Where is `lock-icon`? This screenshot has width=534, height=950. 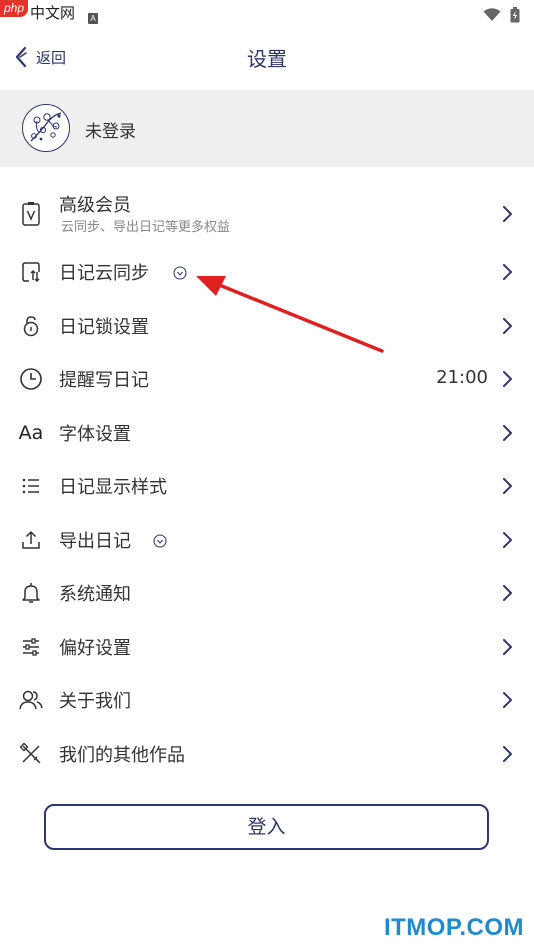
lock-icon is located at coordinates (31, 326).